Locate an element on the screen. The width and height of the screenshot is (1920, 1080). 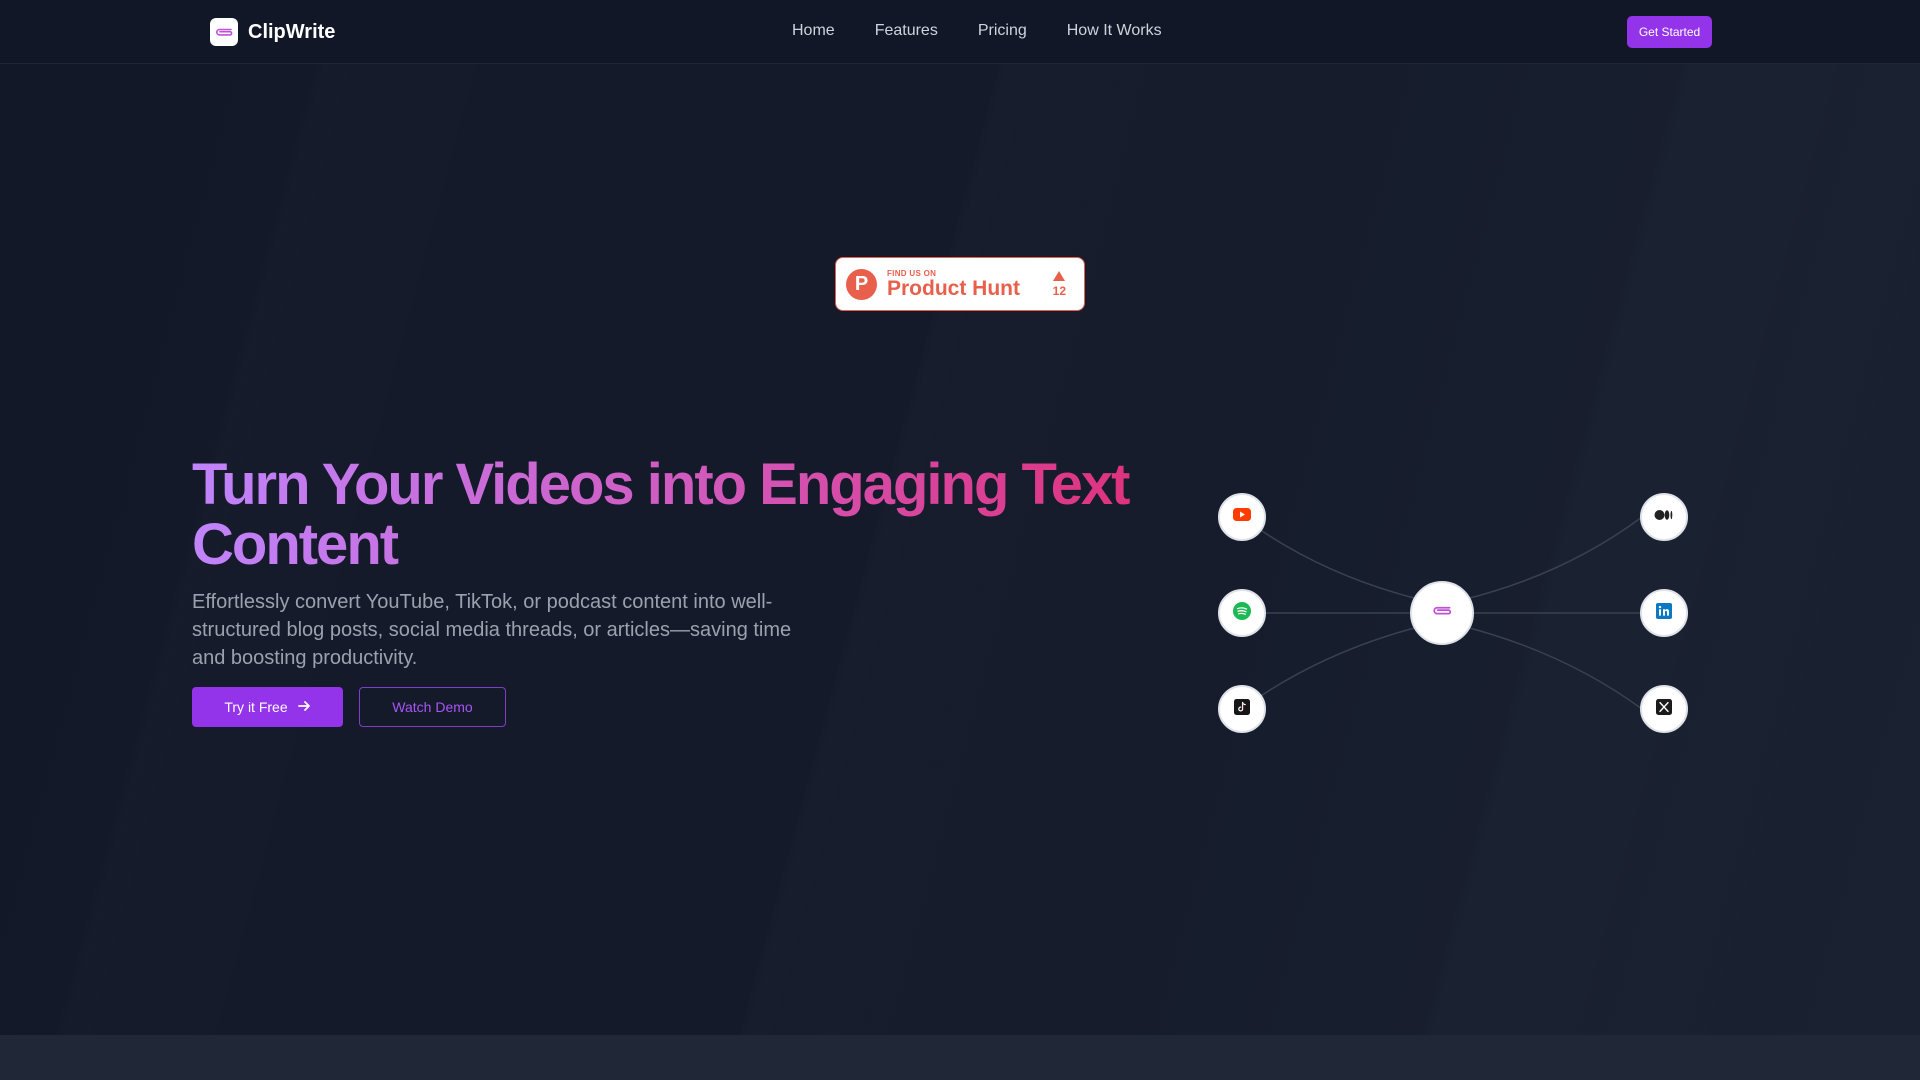
product-hunt-logo-icon: P is located at coordinates (861, 284).